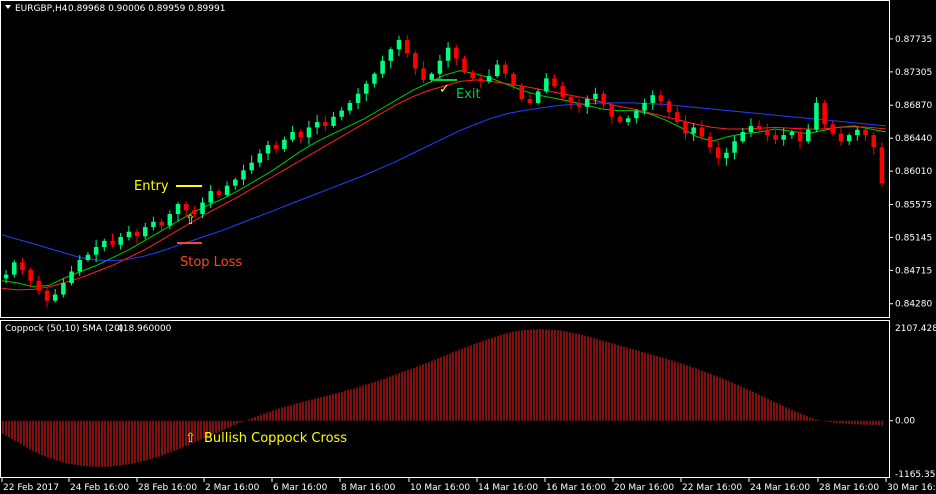 The height and width of the screenshot is (494, 936). Describe the element at coordinates (300, 488) in the screenshot. I see `x-tick-label: 6 Mar 16:00` at that location.